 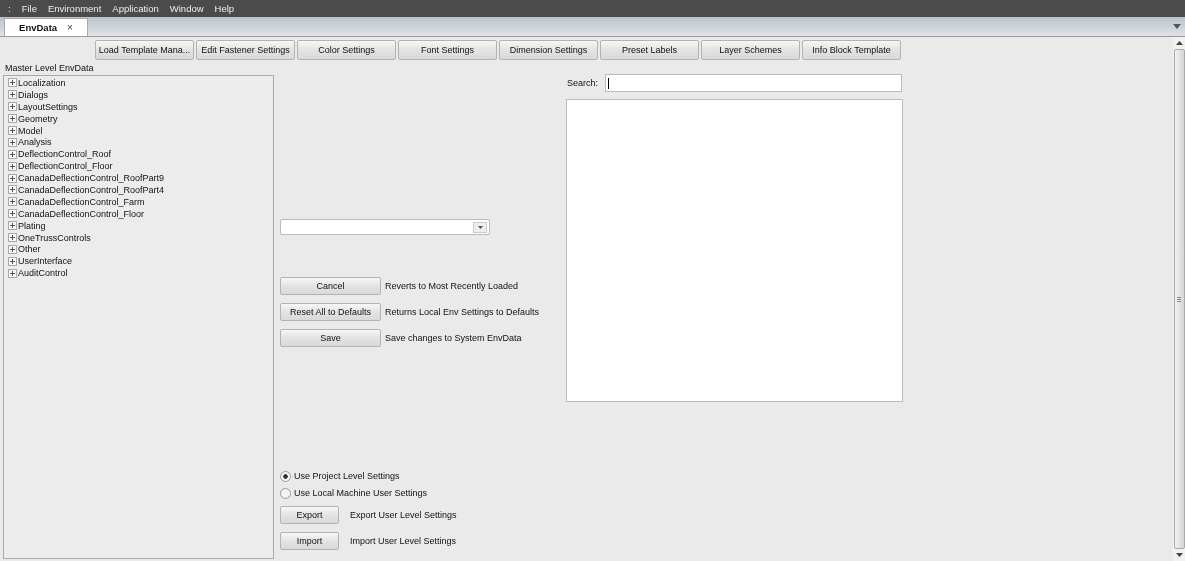 I want to click on tree-item: UserInterface, so click(x=45, y=261).